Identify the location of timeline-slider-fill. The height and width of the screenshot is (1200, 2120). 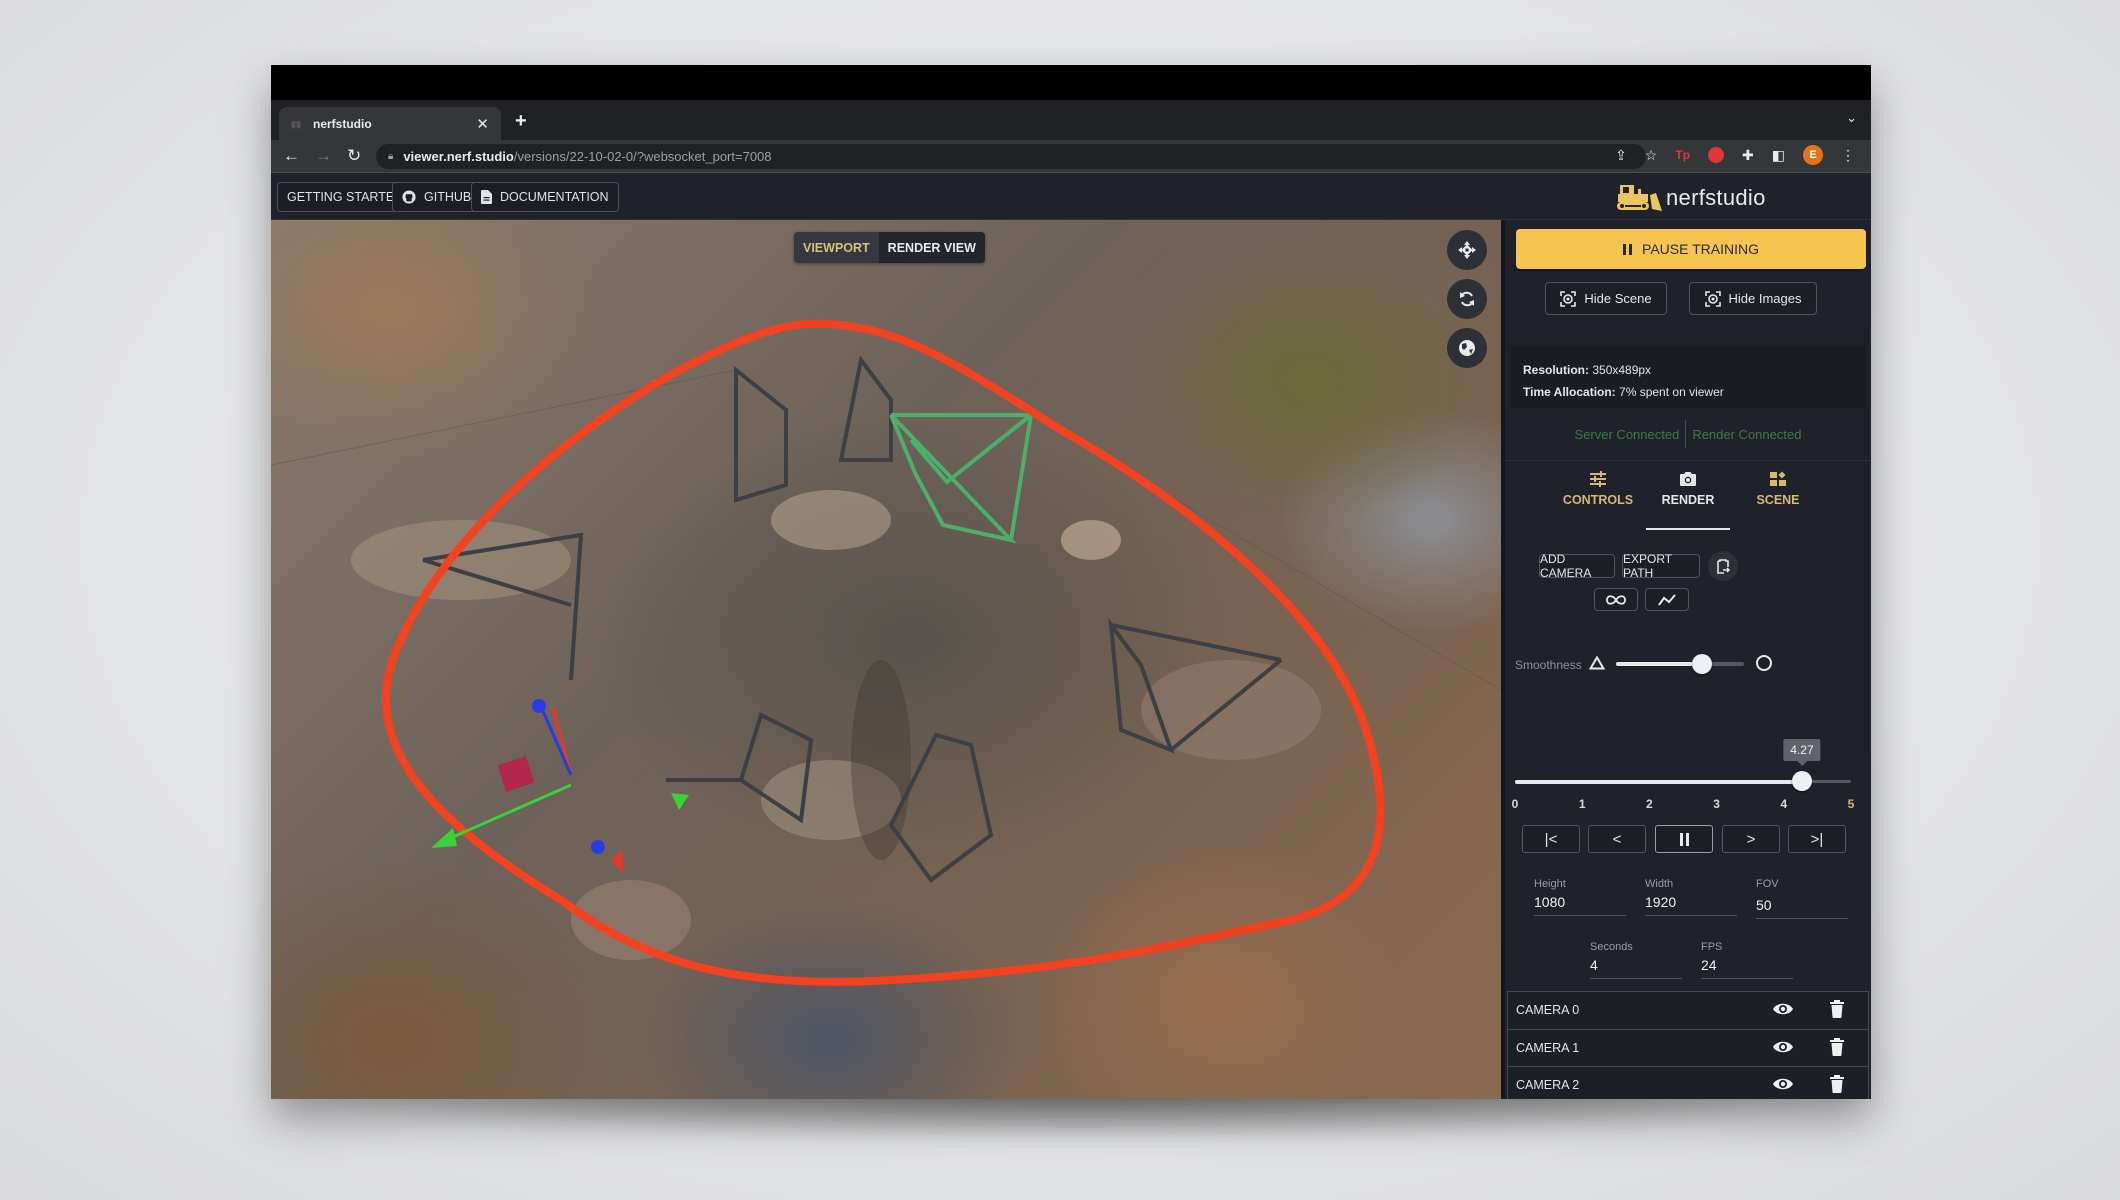
(1658, 782).